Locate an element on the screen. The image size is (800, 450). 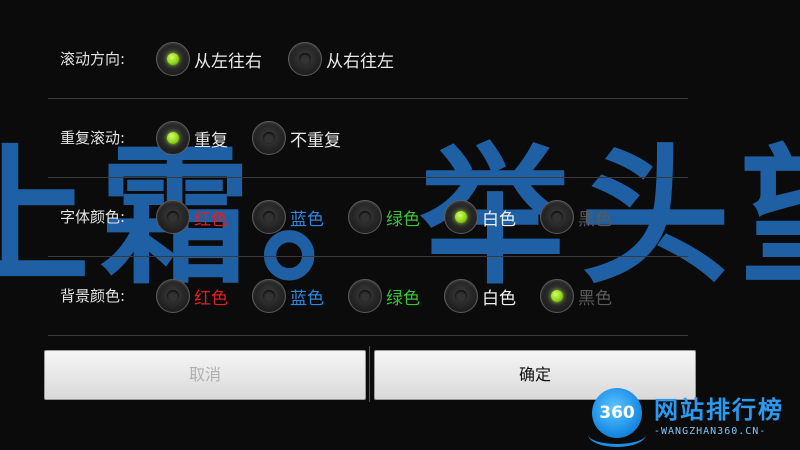
repeat-row: 重复滚动: 重复 不重复 is located at coordinates (368, 138).